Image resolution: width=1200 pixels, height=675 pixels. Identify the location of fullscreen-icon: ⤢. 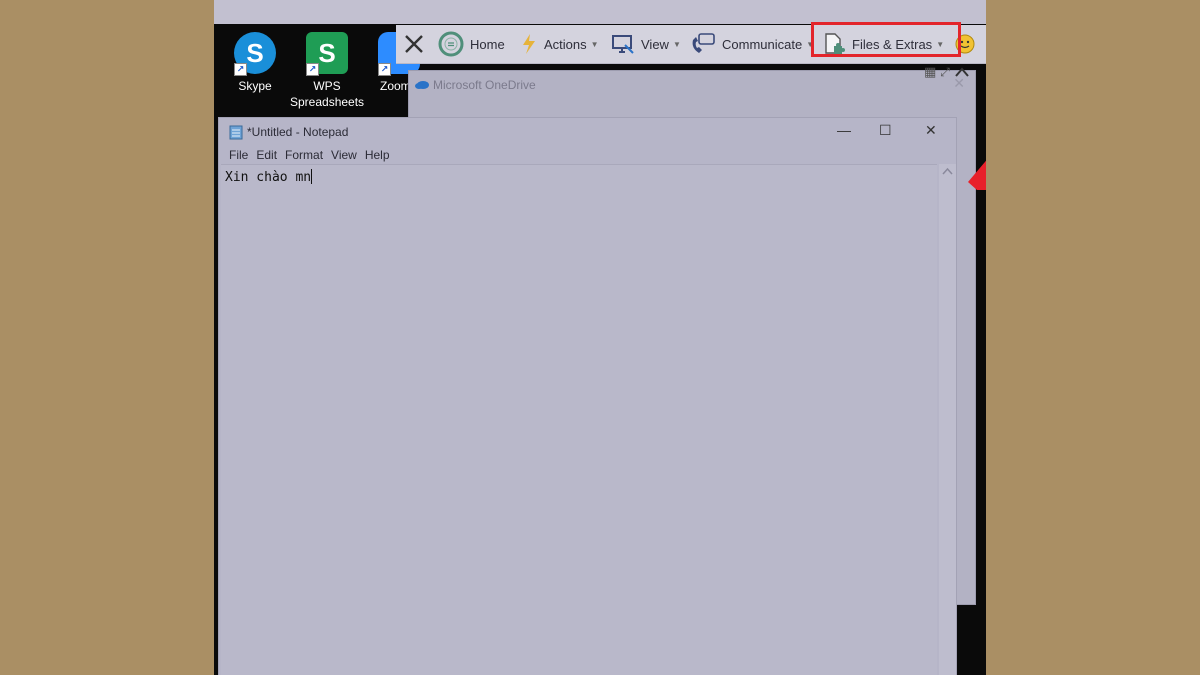
(945, 72).